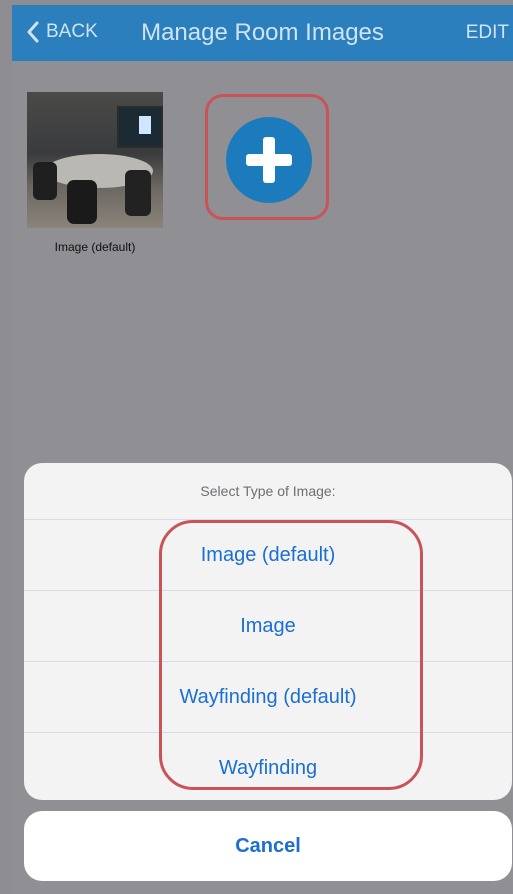 This screenshot has width=513, height=894. I want to click on thumbnail-label: Image (default), so click(95, 247).